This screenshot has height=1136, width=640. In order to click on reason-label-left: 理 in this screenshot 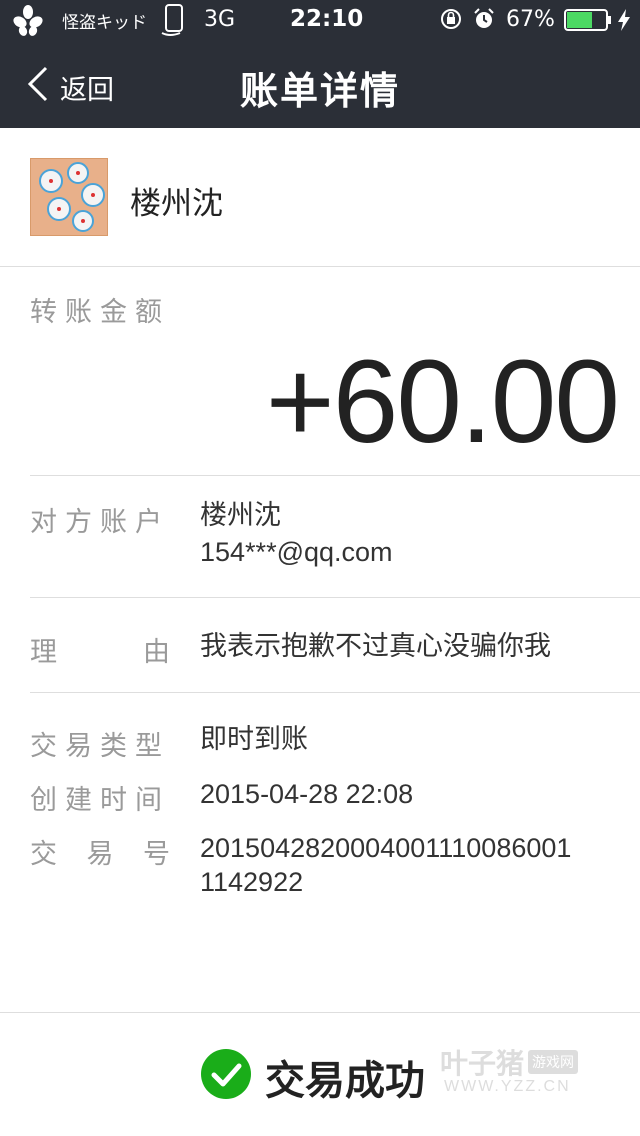, I will do `click(43, 652)`.